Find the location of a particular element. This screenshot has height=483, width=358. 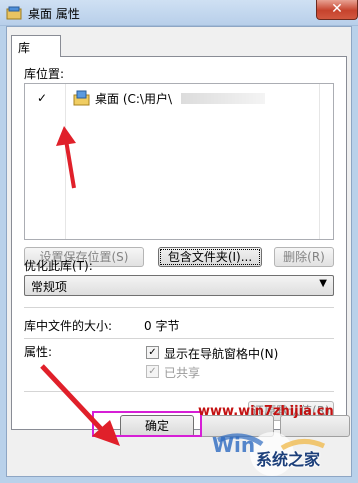

desktop-folder-icon is located at coordinates (81, 98).